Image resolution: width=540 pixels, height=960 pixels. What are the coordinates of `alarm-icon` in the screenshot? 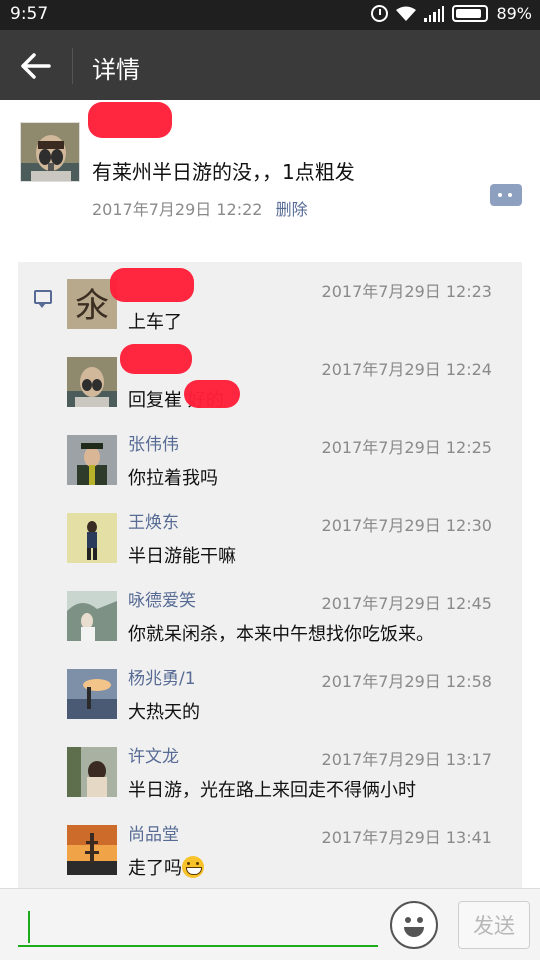 It's located at (380, 13).